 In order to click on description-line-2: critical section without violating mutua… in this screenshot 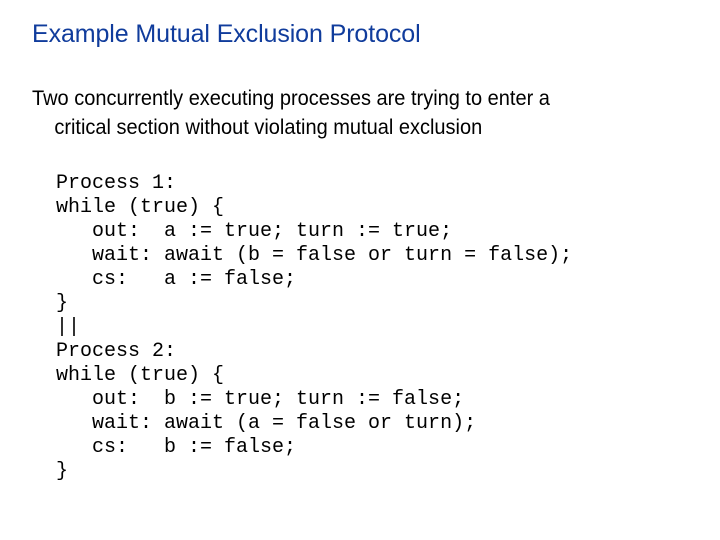, I will do `click(268, 127)`.